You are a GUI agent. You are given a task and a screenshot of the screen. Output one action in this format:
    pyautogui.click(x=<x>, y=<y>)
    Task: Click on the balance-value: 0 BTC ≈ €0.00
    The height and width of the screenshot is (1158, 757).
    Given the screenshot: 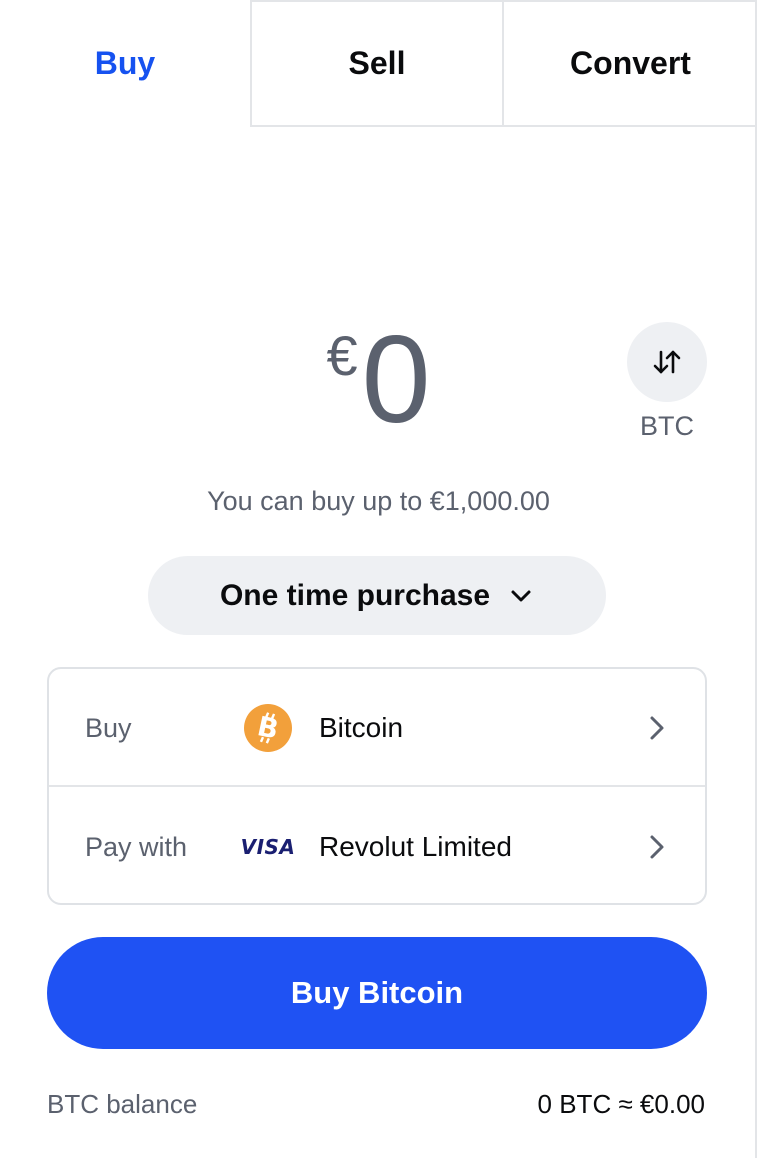 What is the action you would take?
    pyautogui.click(x=621, y=1104)
    